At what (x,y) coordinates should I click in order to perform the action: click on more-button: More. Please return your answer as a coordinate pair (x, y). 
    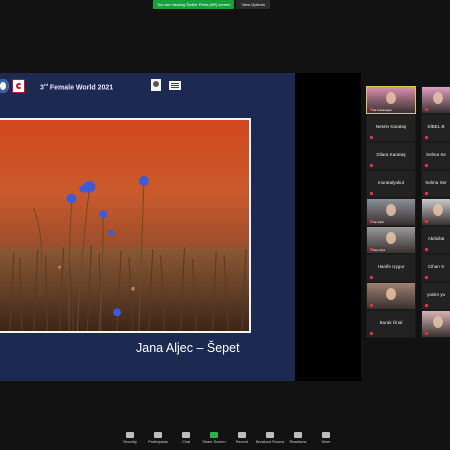
    Looking at the image, I should click on (326, 438).